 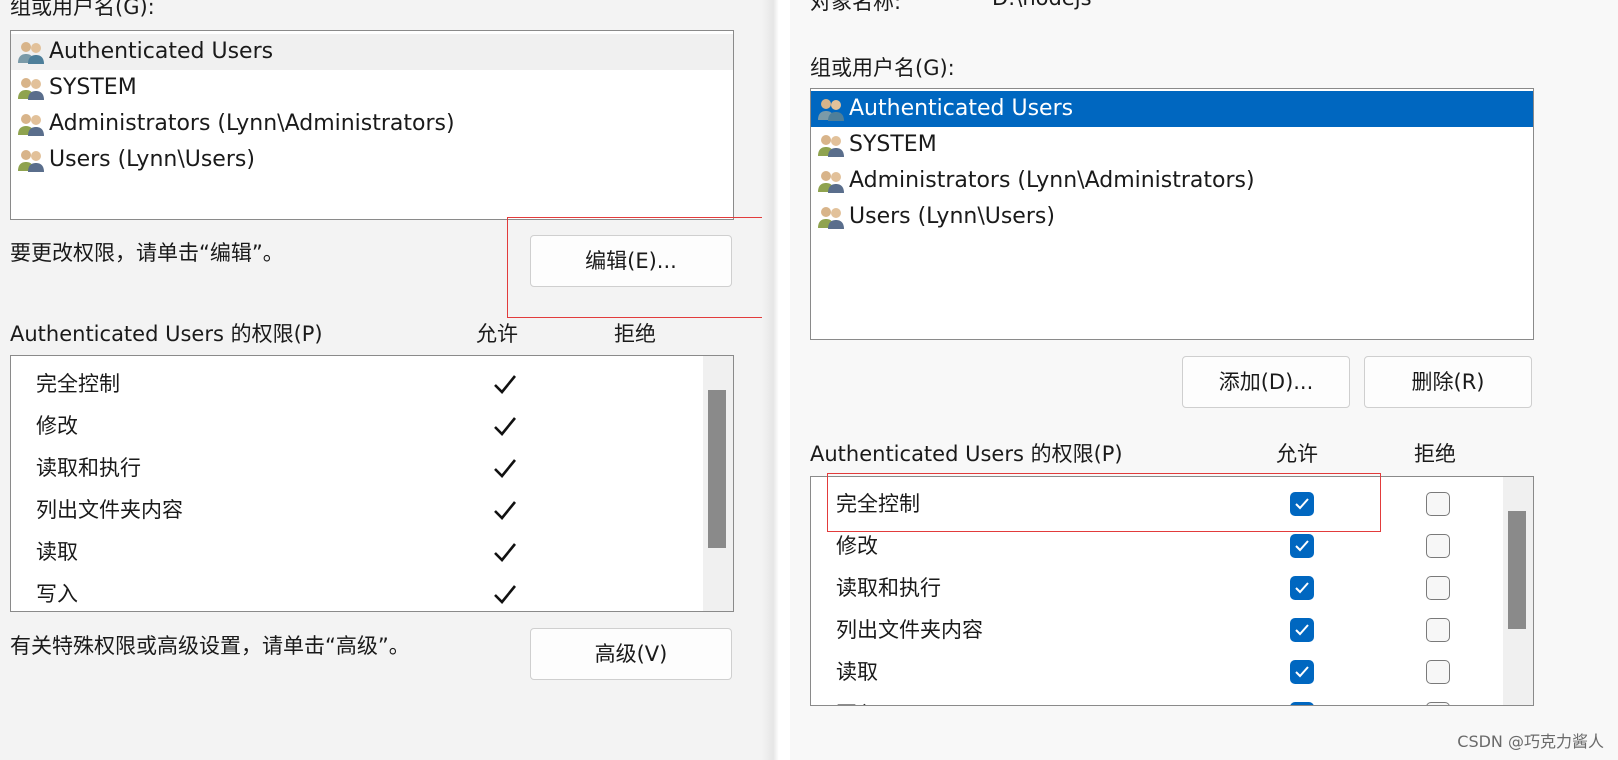 I want to click on csdn-watermark: CSDN @巧克力酱人, so click(x=1530, y=741).